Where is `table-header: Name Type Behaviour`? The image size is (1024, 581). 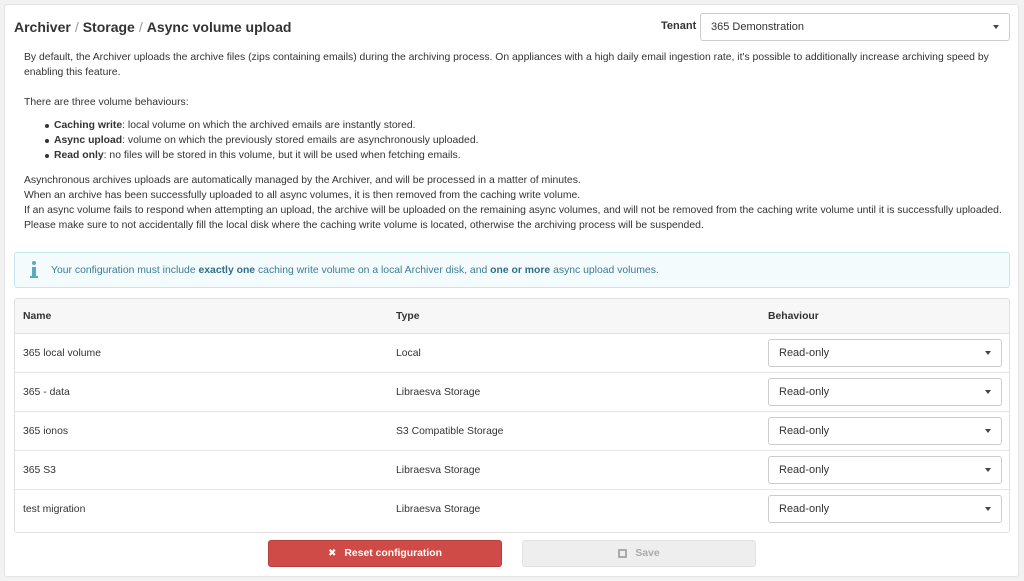
table-header: Name Type Behaviour is located at coordinates (512, 316).